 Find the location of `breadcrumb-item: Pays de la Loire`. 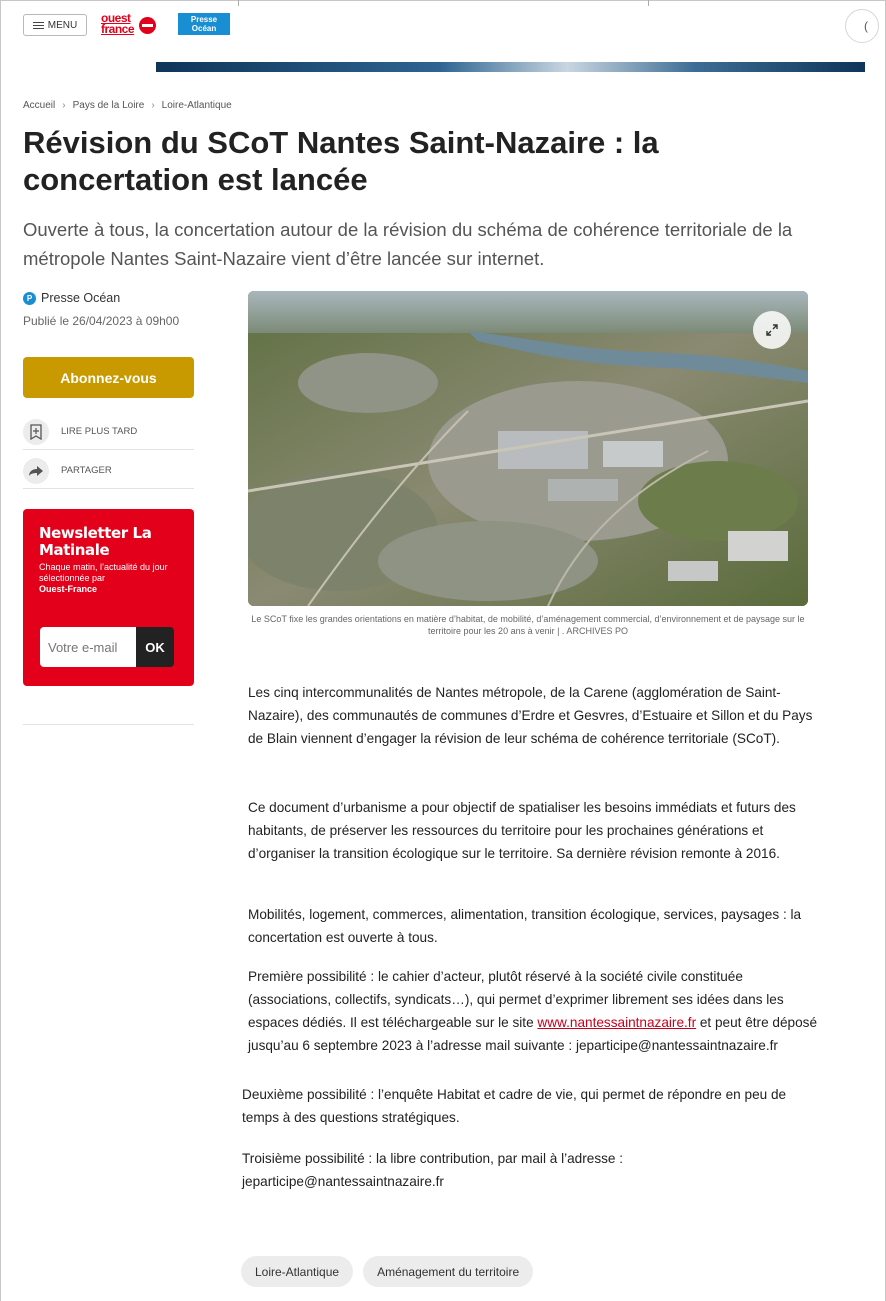

breadcrumb-item: Pays de la Loire is located at coordinates (109, 105).